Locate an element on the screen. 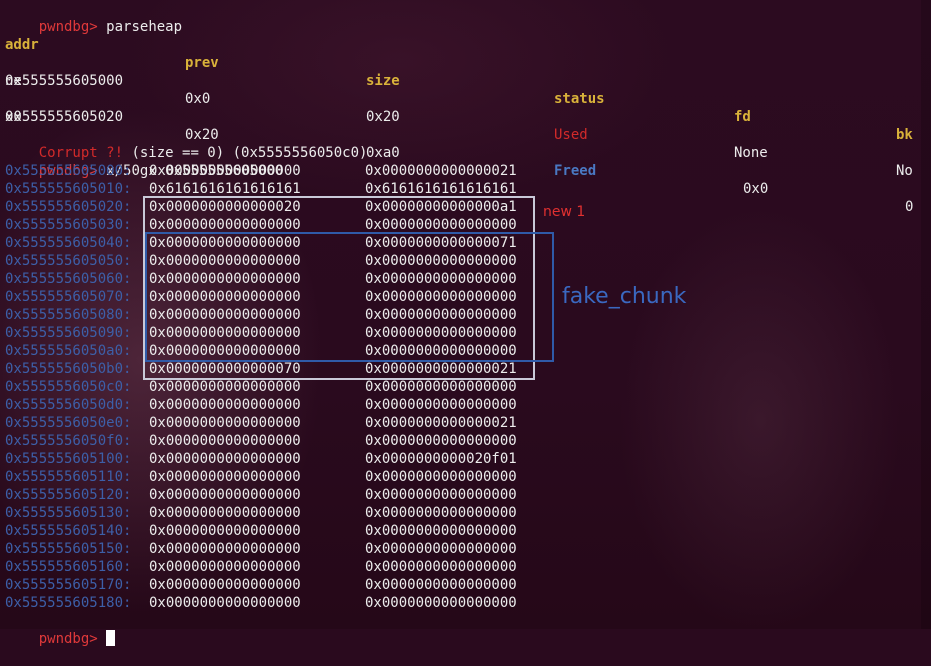  text-cursor is located at coordinates (111, 638).